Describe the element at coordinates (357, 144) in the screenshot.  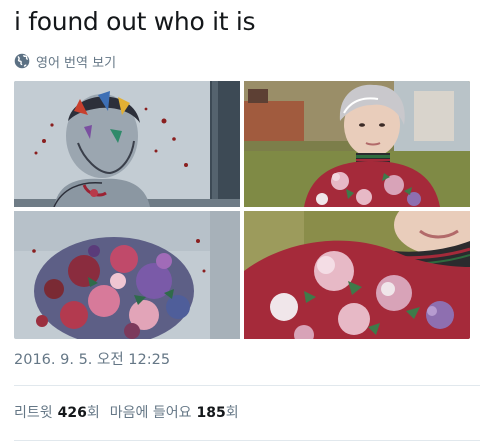
I see `media-photo-portrait` at that location.